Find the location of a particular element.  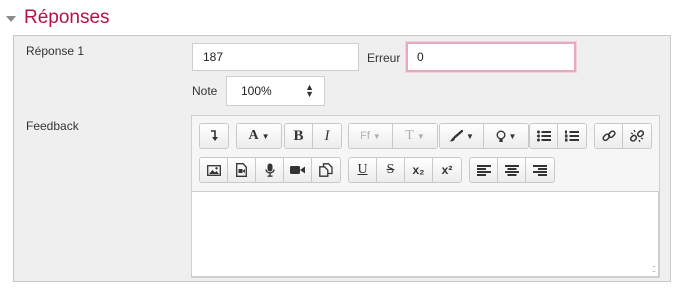

bold-button: B is located at coordinates (299, 136).